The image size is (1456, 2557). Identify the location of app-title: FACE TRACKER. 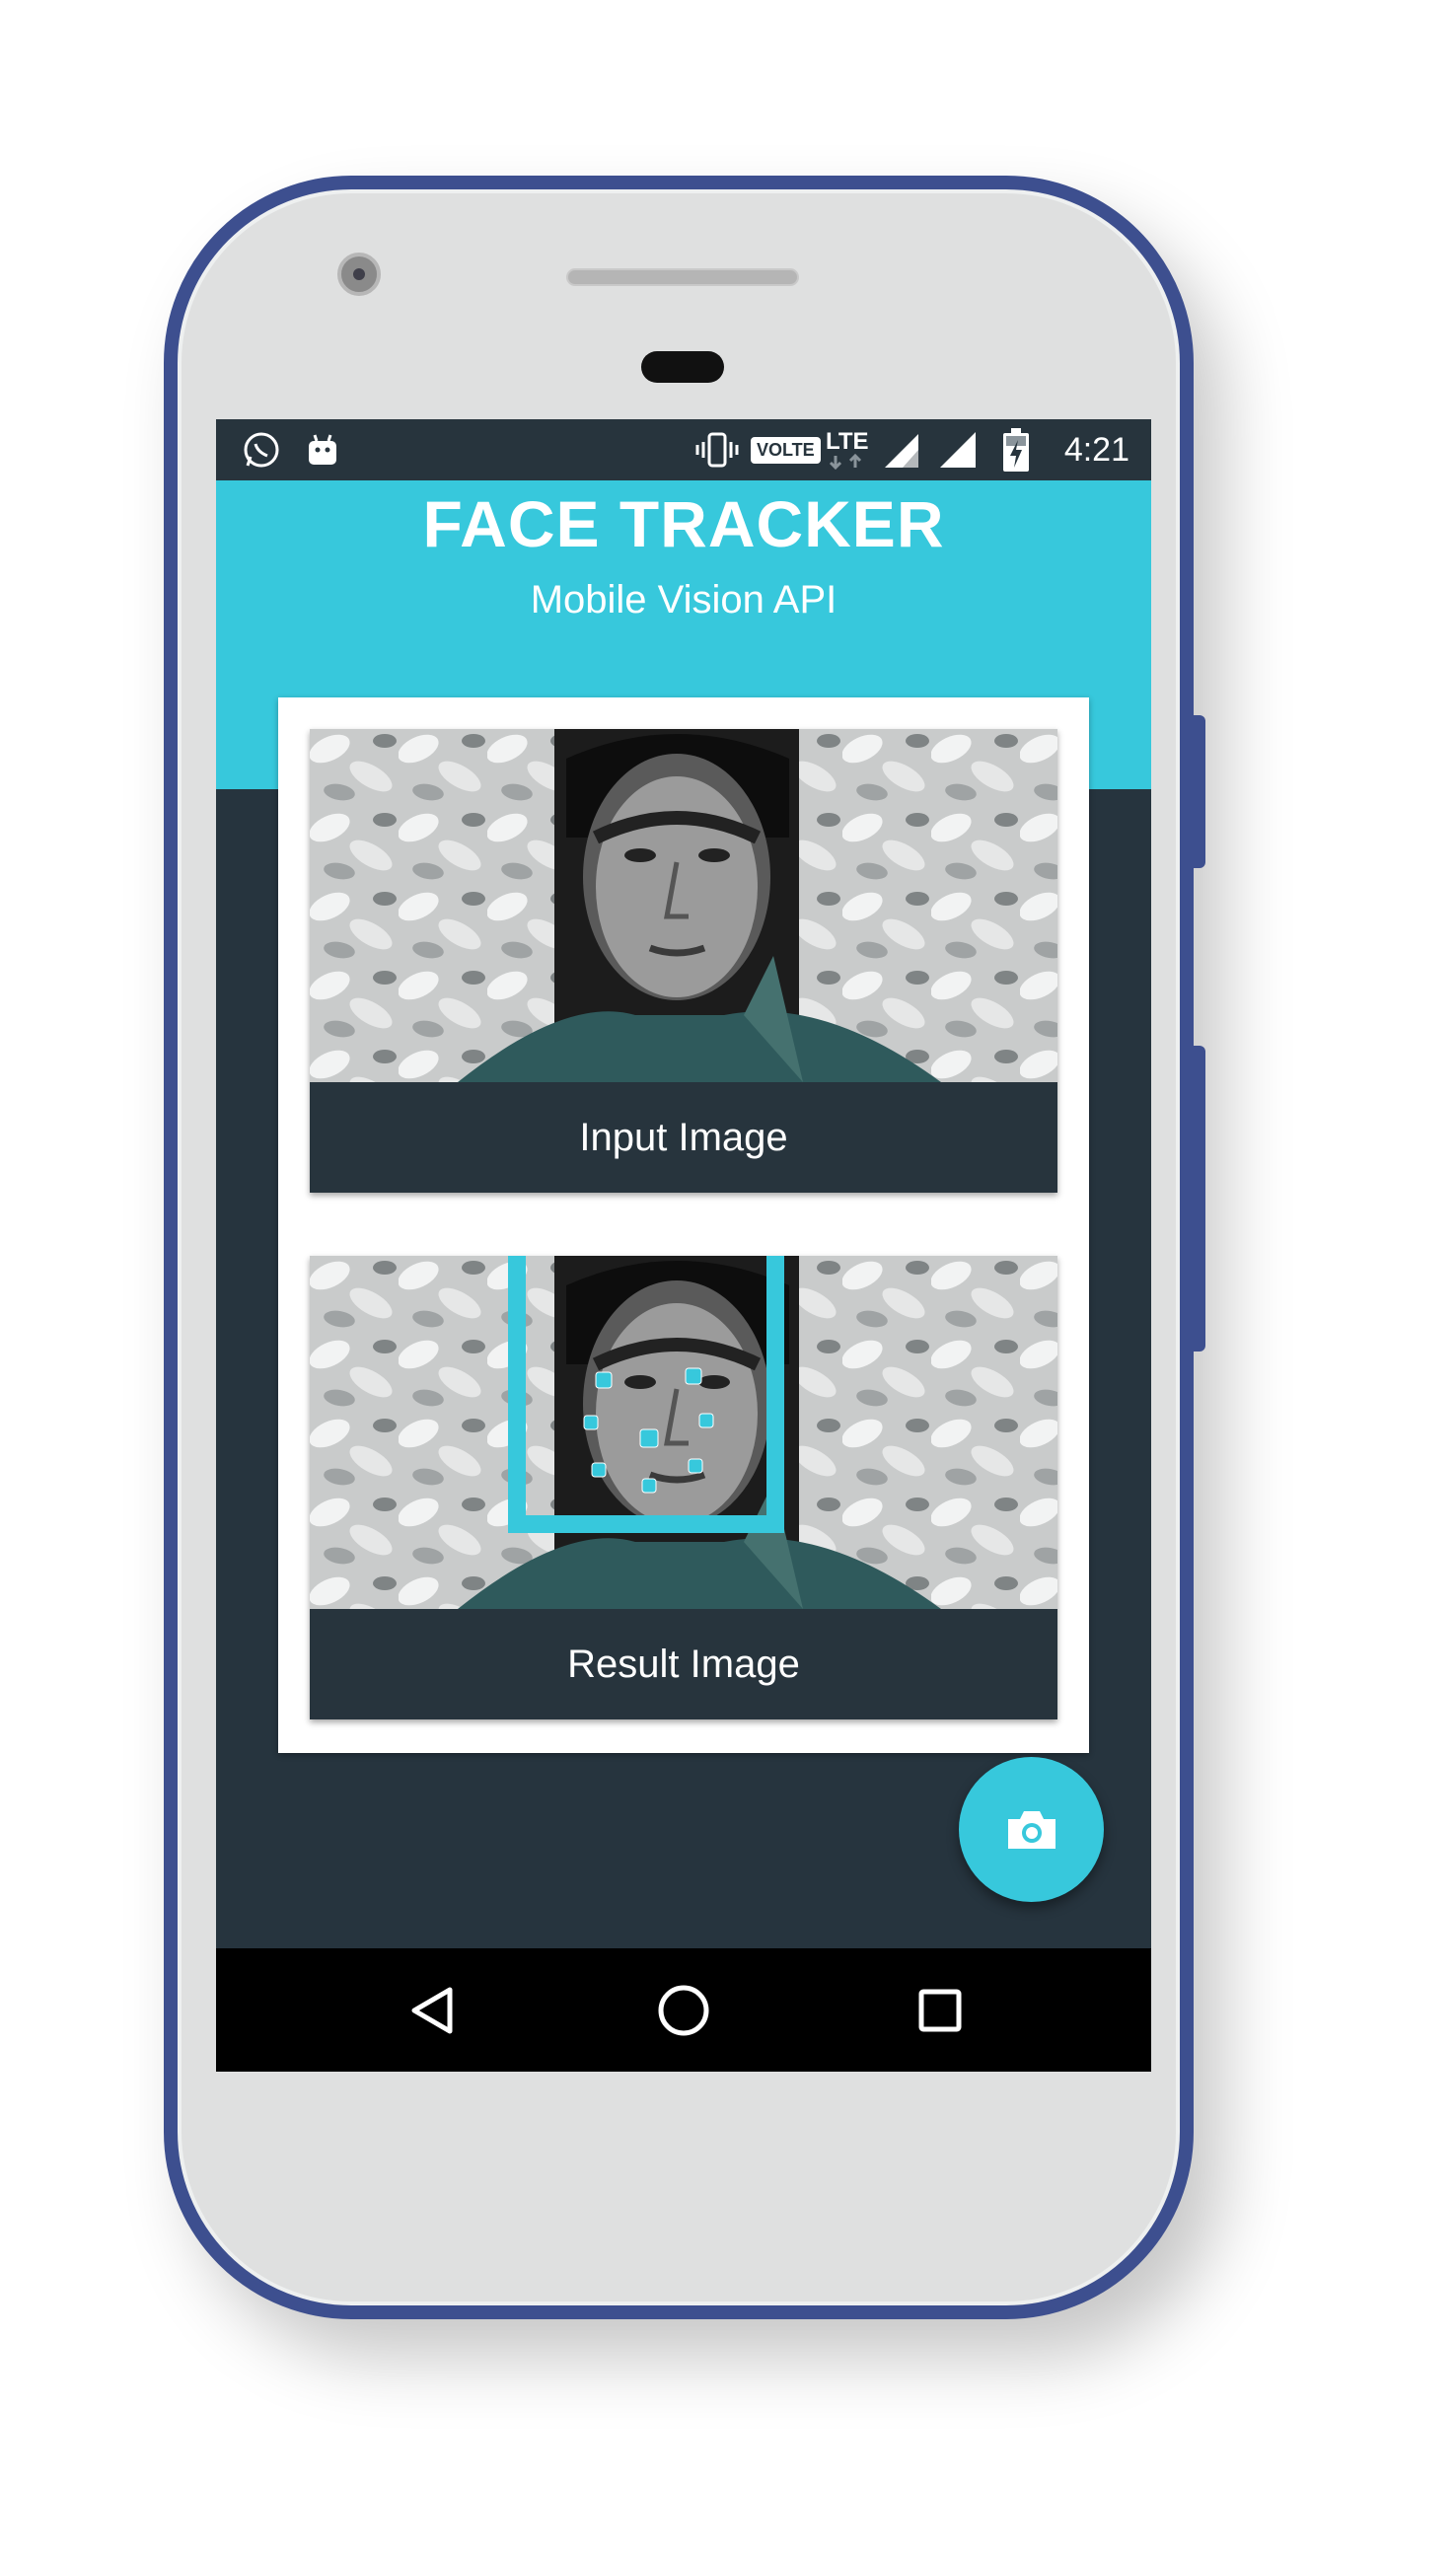
(683, 523).